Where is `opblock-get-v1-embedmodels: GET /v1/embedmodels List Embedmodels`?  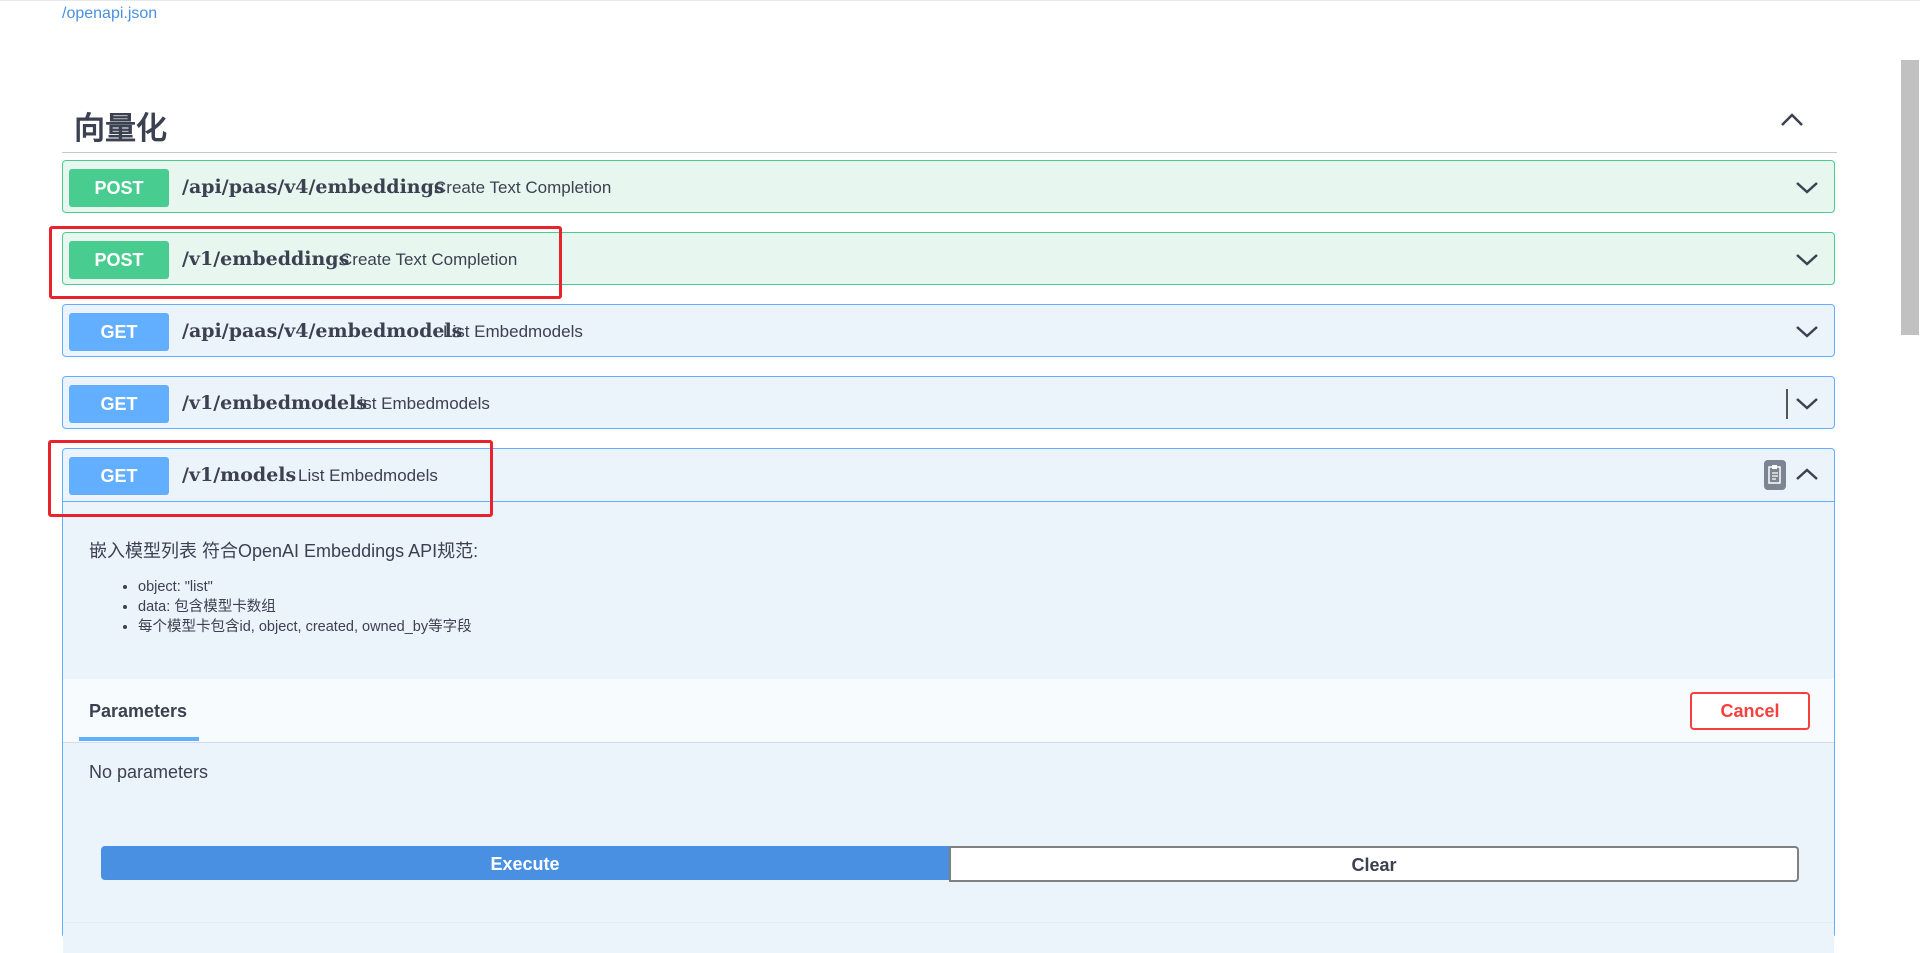
opblock-get-v1-embedmodels: GET /v1/embedmodels List Embedmodels is located at coordinates (948, 402).